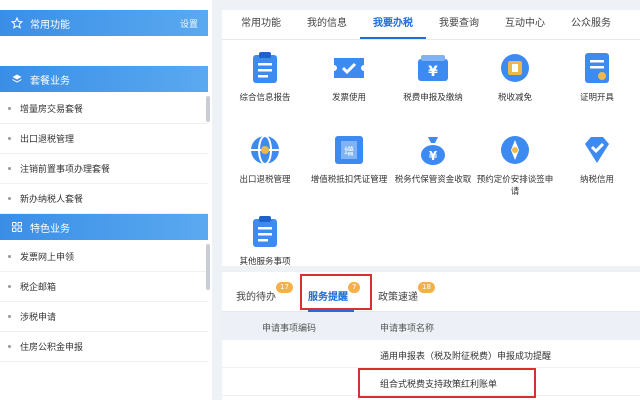  What do you see at coordinates (50, 25) in the screenshot?
I see `common-functions-title: 常用功能` at bounding box center [50, 25].